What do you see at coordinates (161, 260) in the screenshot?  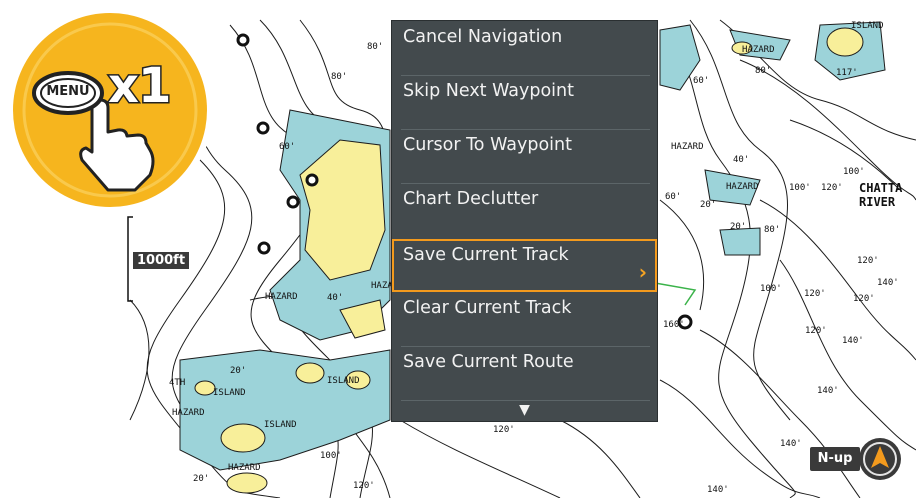 I see `scale-label: 1000ft` at bounding box center [161, 260].